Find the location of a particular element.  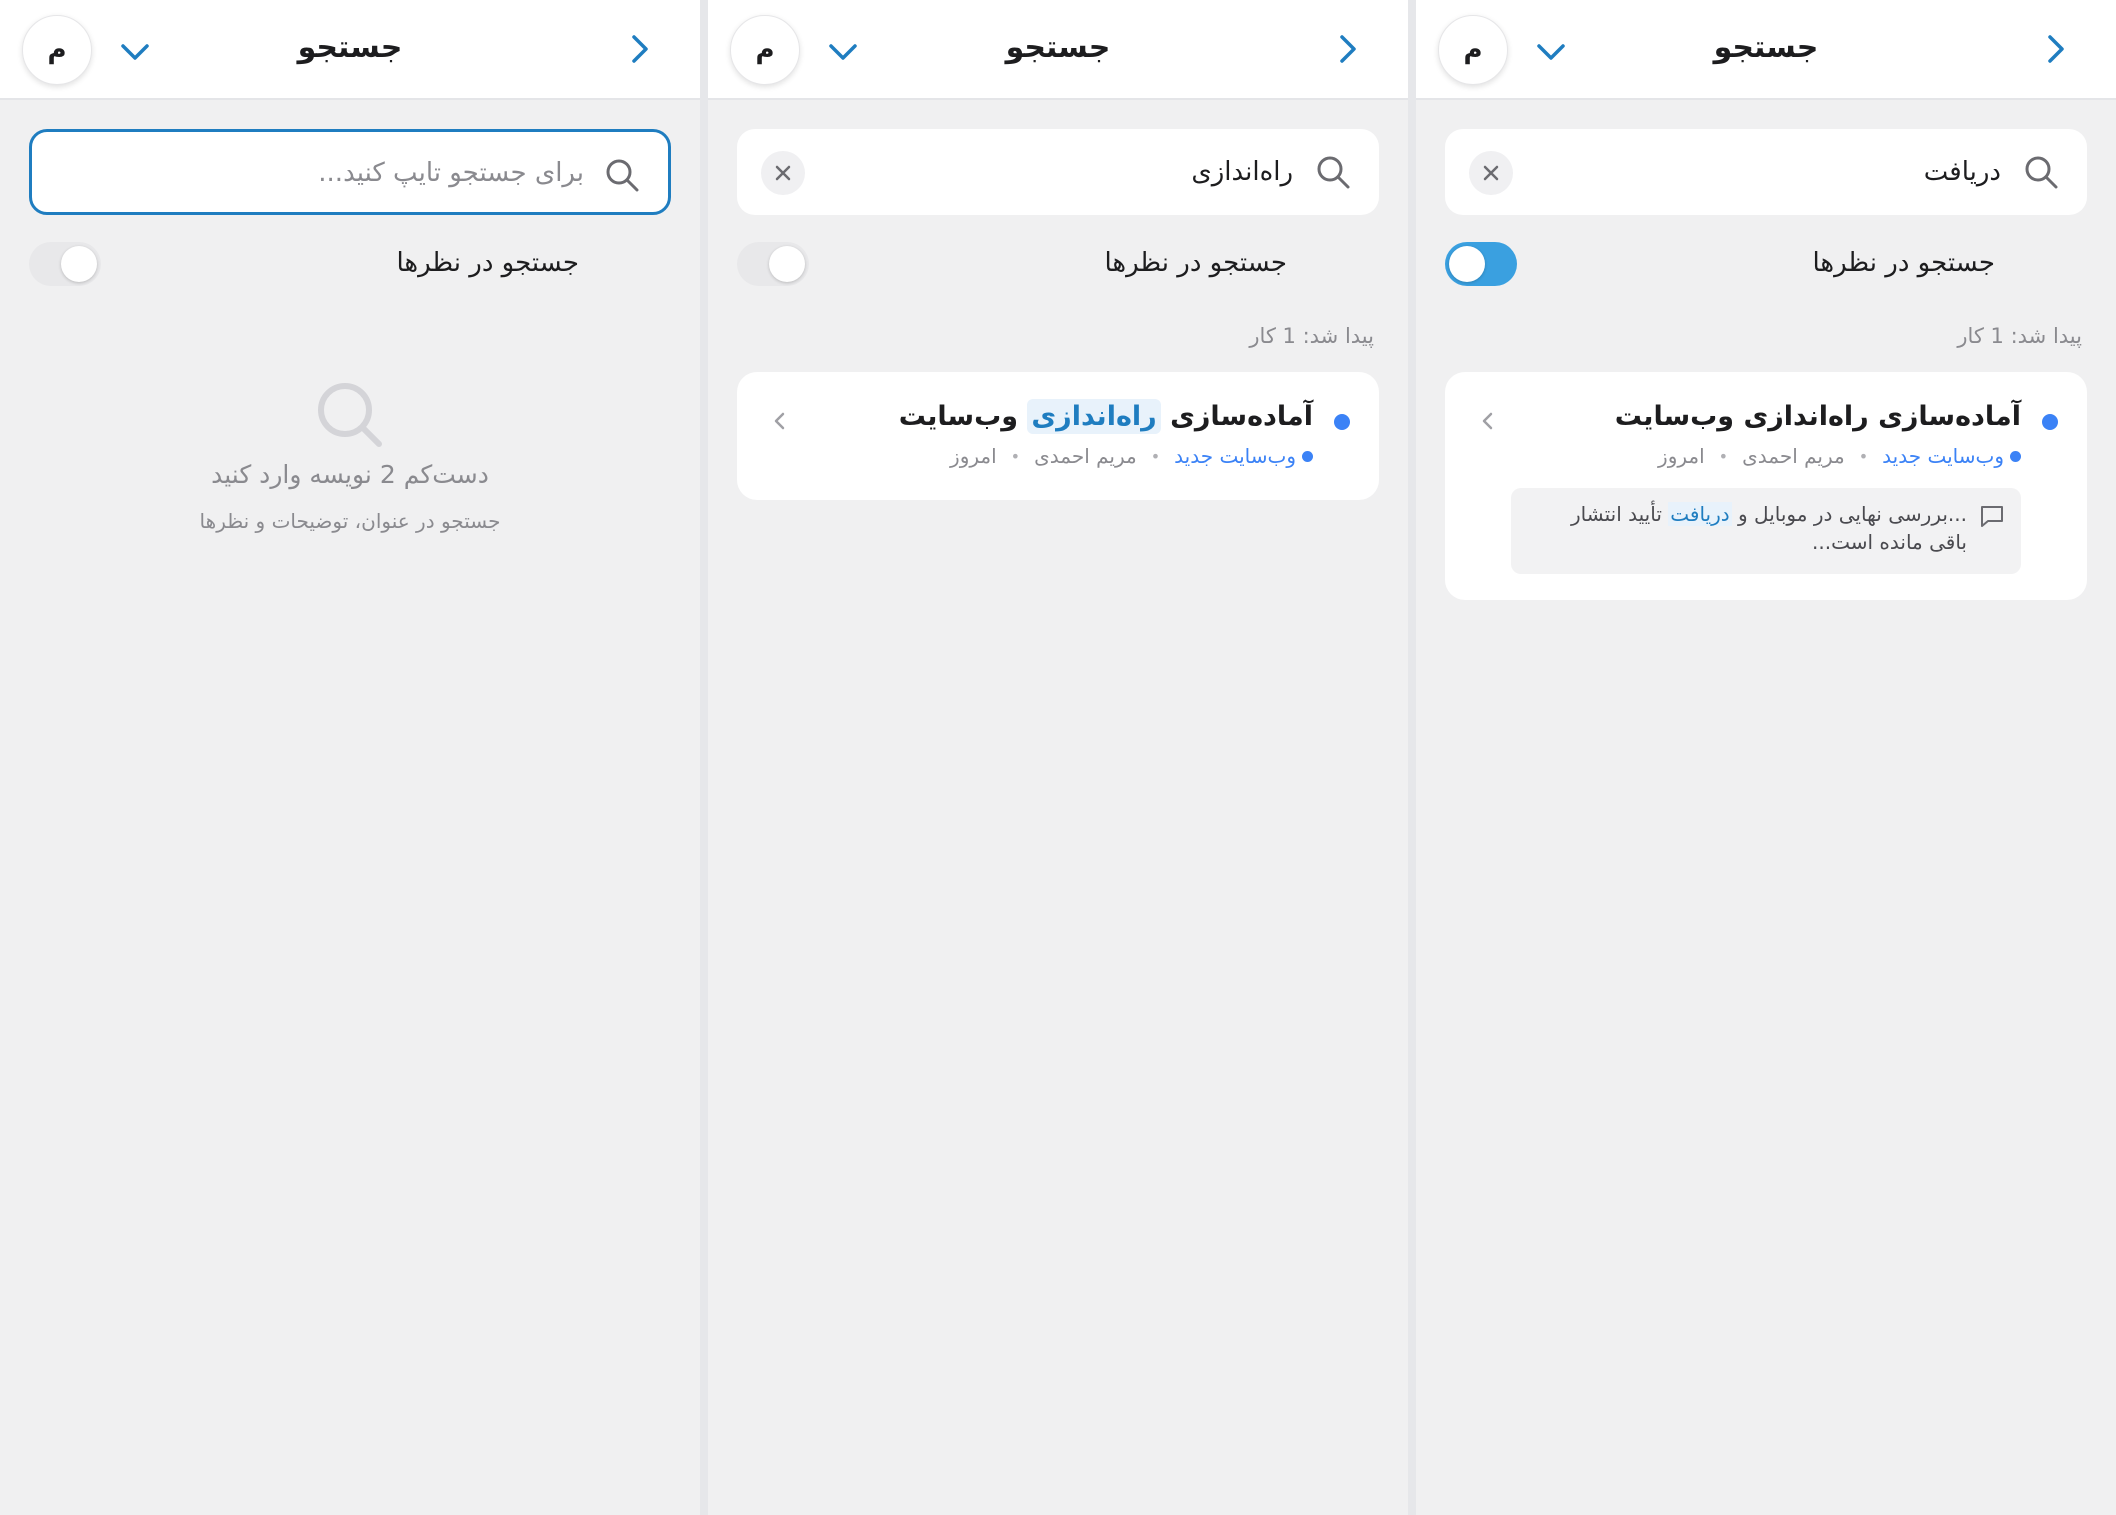

comment-match-highlight: دریافت is located at coordinates (1700, 514).